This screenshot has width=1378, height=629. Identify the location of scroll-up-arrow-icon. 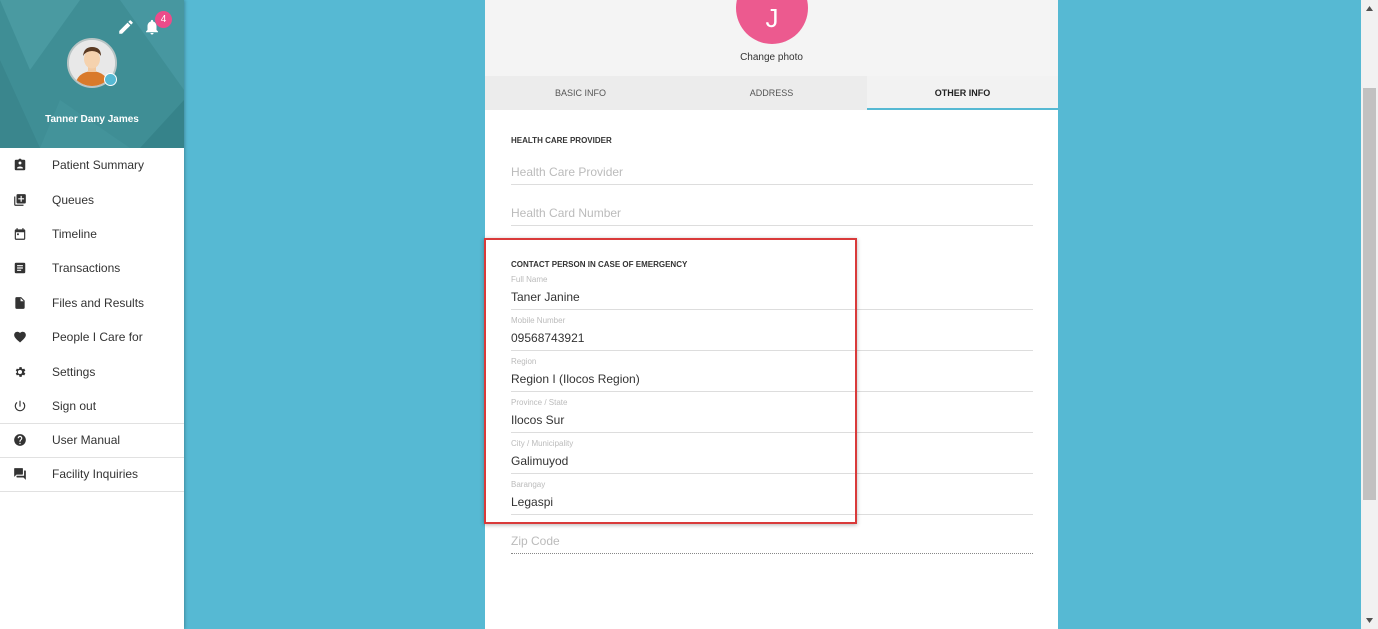
(1369, 8).